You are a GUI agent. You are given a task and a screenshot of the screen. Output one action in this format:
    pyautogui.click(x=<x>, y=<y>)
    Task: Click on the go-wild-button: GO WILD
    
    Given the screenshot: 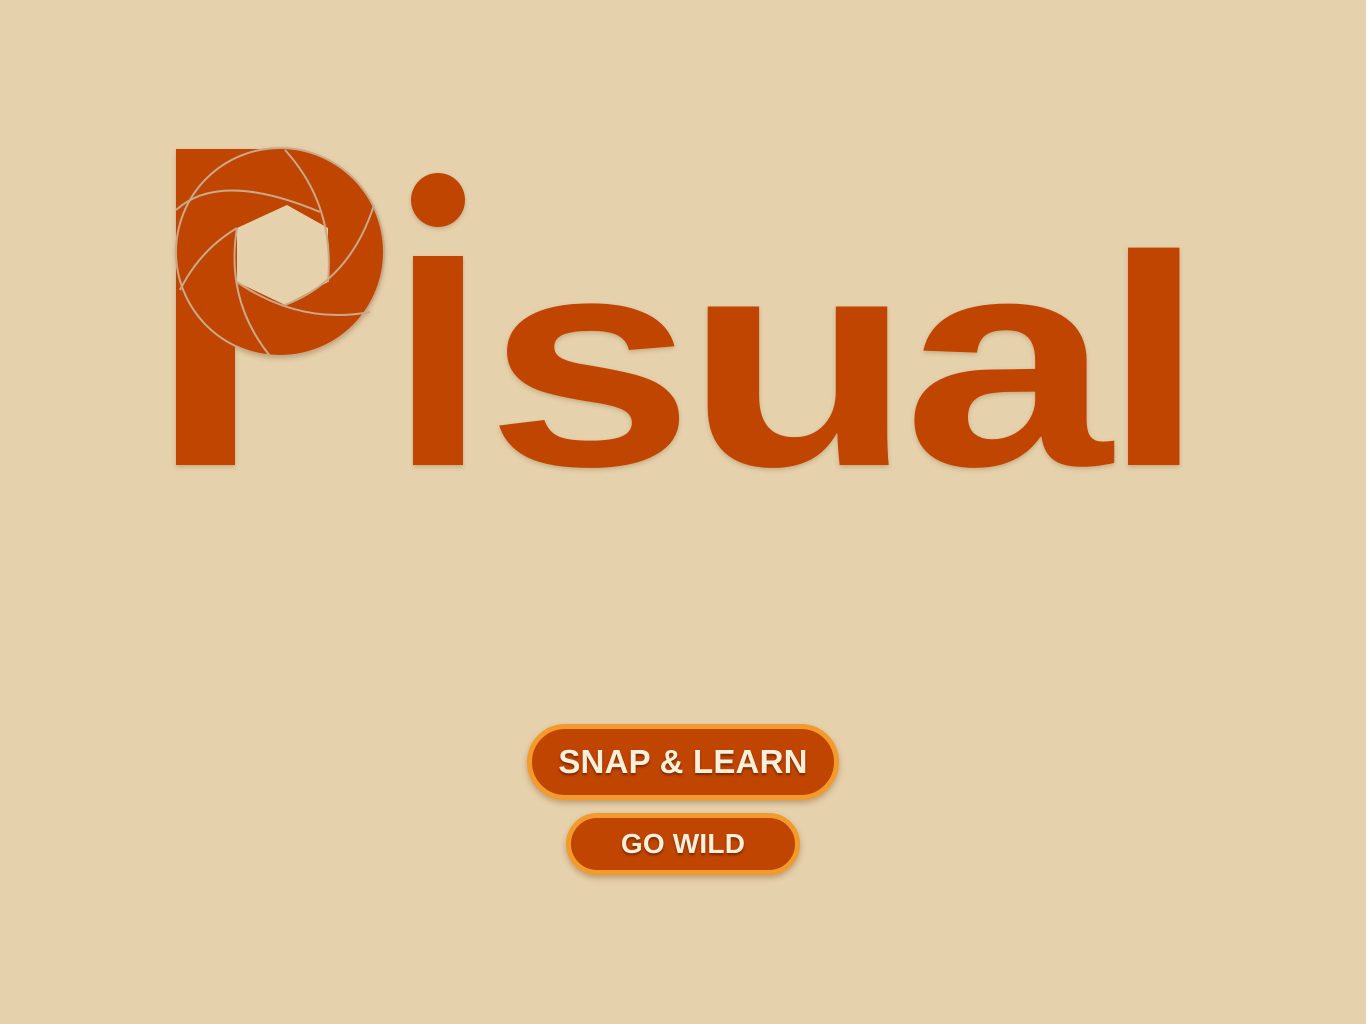 What is the action you would take?
    pyautogui.click(x=683, y=844)
    